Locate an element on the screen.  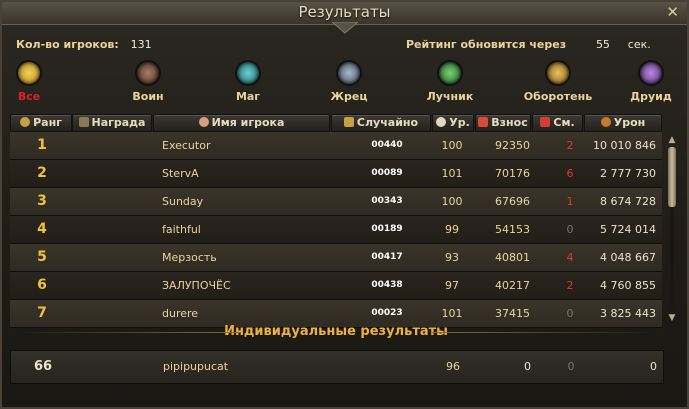
header-name: Имя игрока is located at coordinates (241, 123).